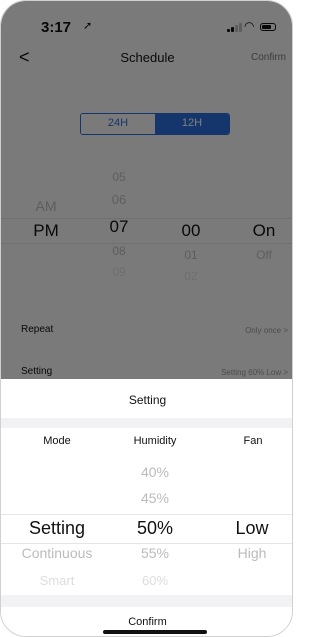 This screenshot has height=637, width=320. What do you see at coordinates (253, 441) in the screenshot?
I see `fan-column-header: Fan` at bounding box center [253, 441].